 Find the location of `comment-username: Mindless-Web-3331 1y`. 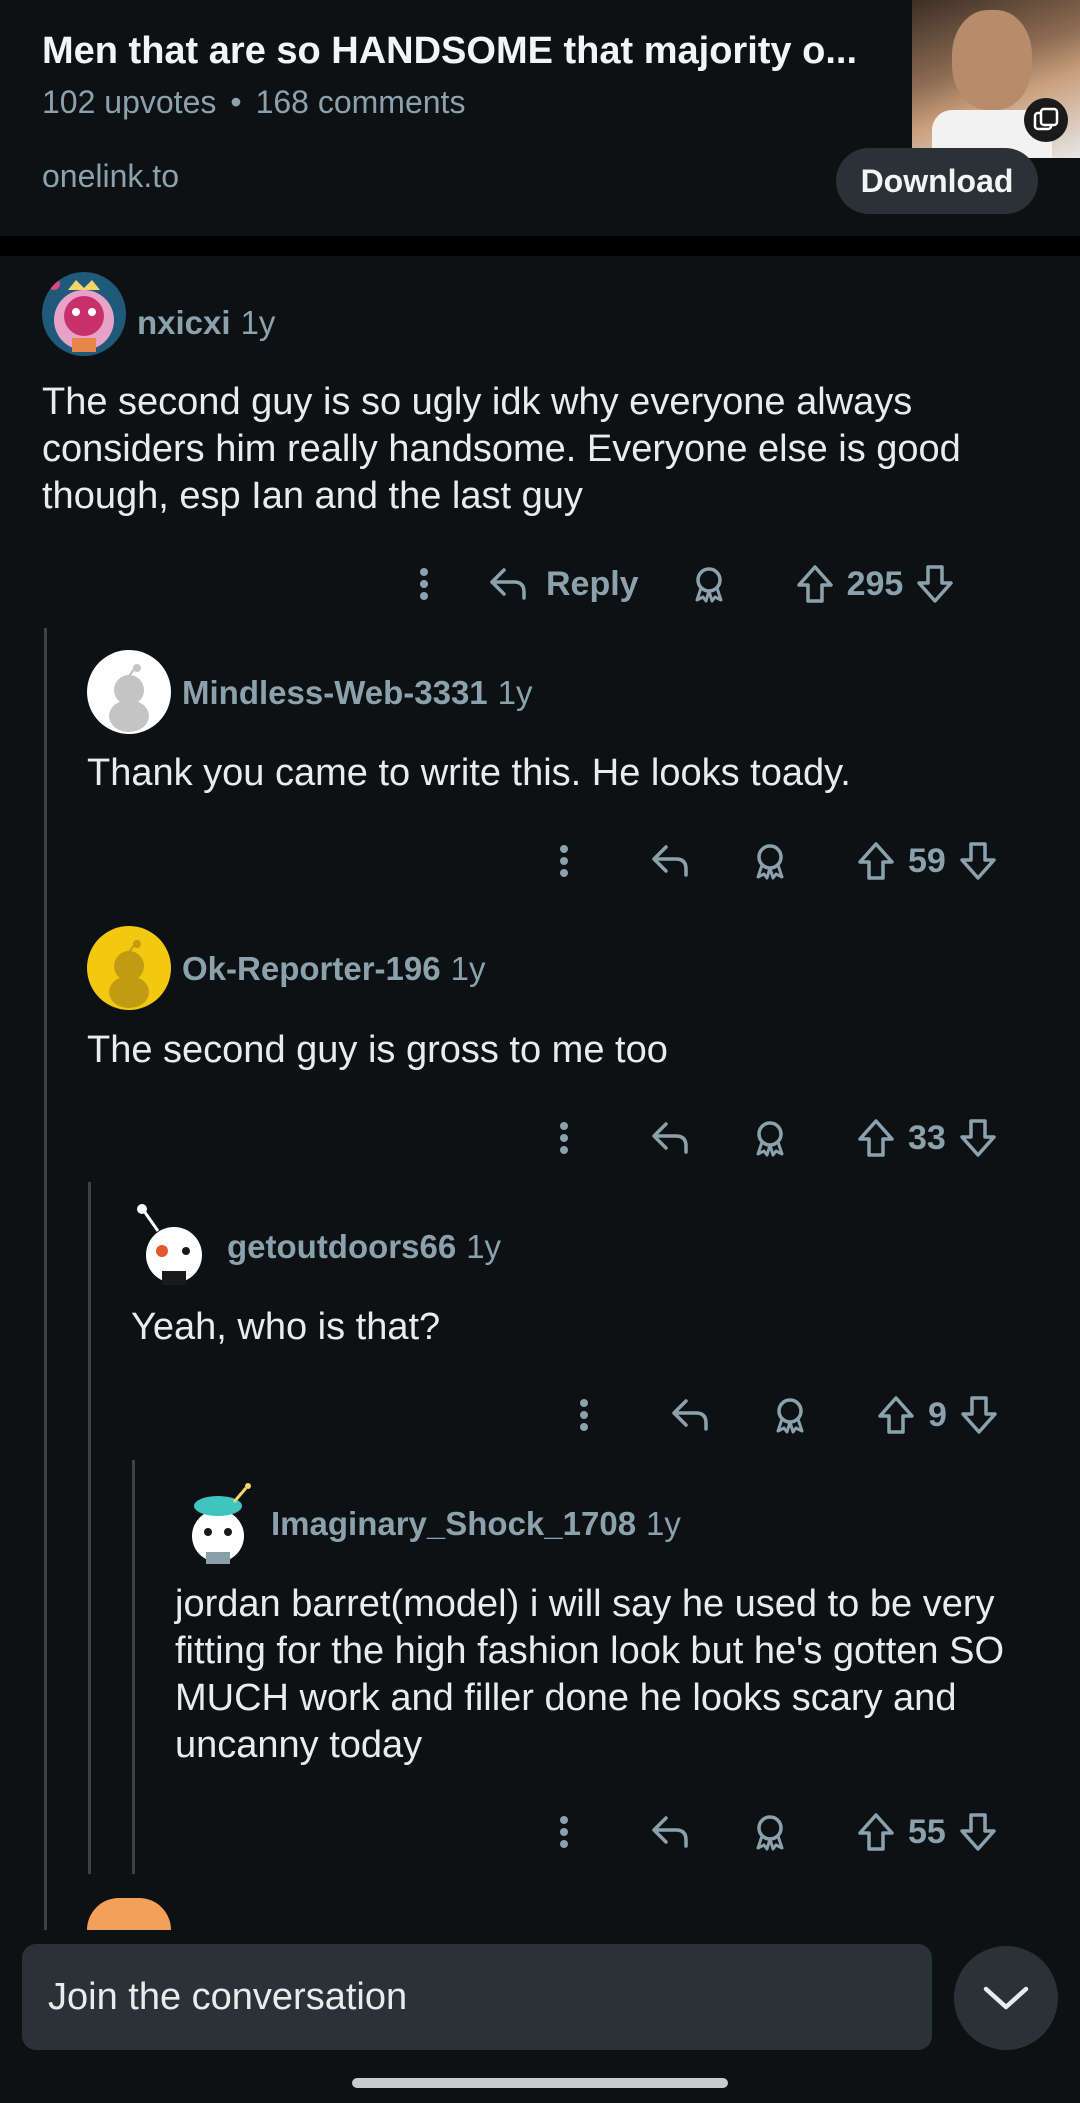

comment-username: Mindless-Web-3331 1y is located at coordinates (357, 693).